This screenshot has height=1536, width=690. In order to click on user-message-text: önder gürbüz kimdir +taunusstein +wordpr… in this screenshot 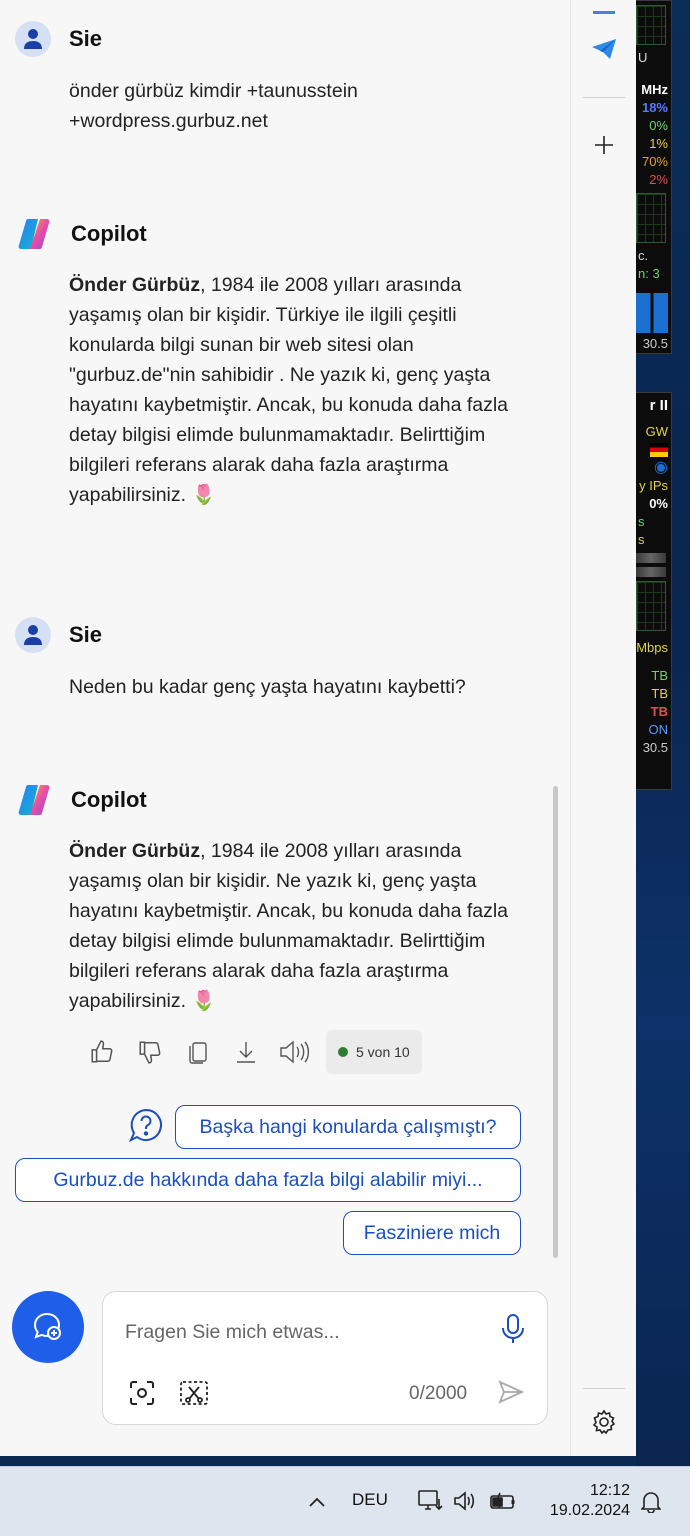, I will do `click(213, 106)`.